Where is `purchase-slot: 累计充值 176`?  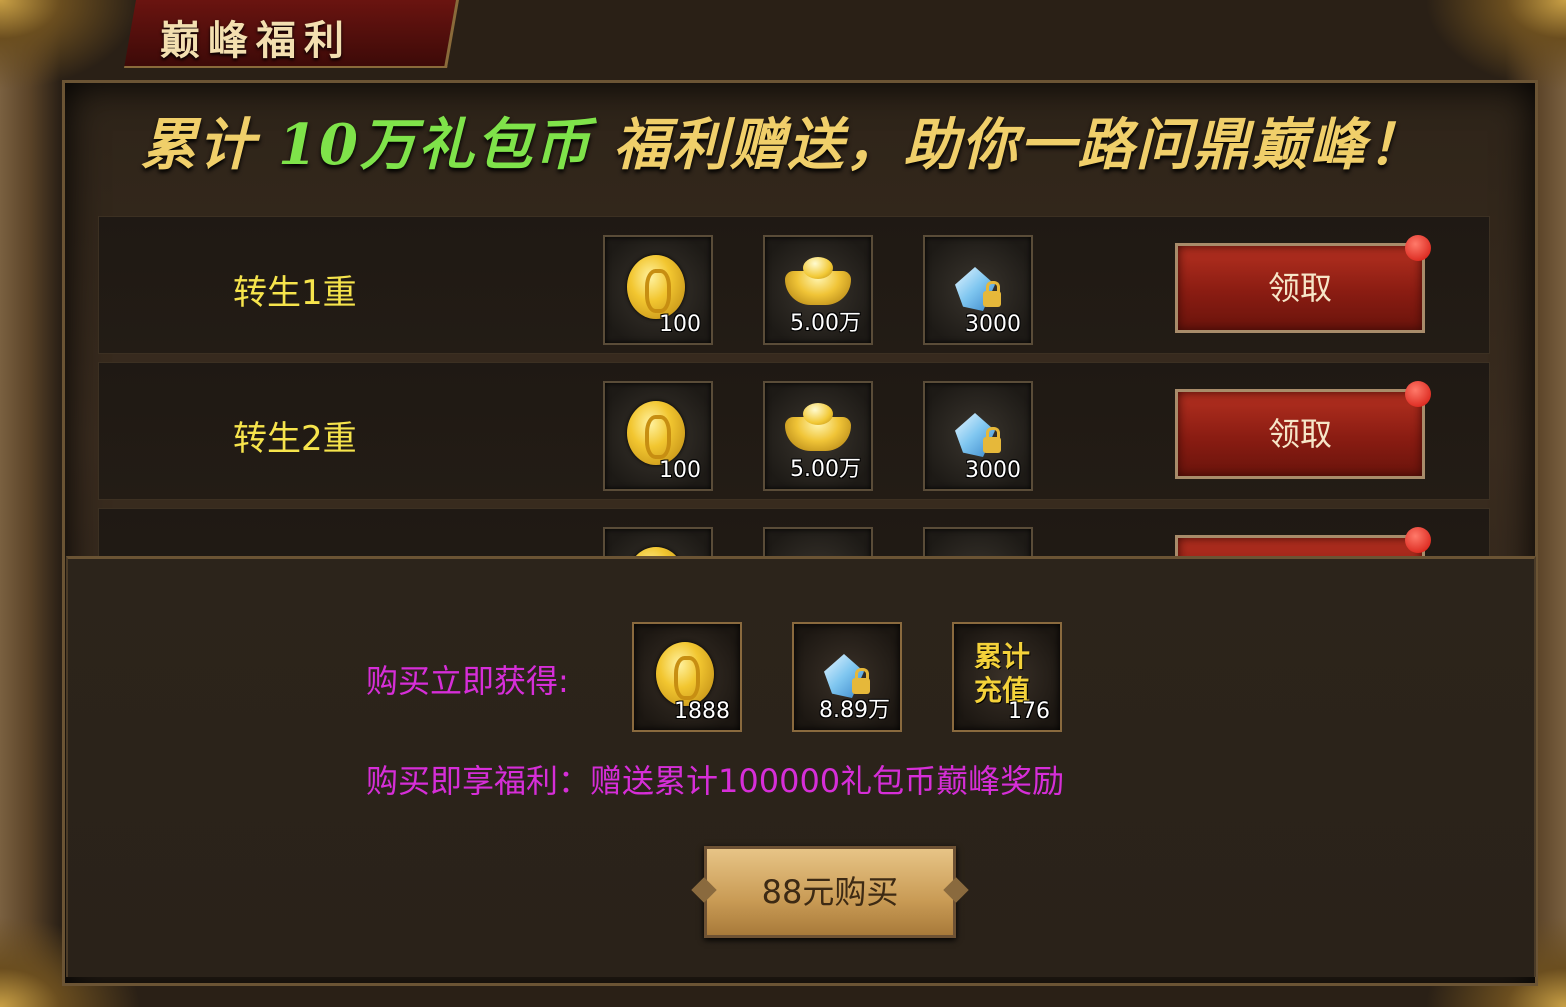 purchase-slot: 累计充值 176 is located at coordinates (1007, 677).